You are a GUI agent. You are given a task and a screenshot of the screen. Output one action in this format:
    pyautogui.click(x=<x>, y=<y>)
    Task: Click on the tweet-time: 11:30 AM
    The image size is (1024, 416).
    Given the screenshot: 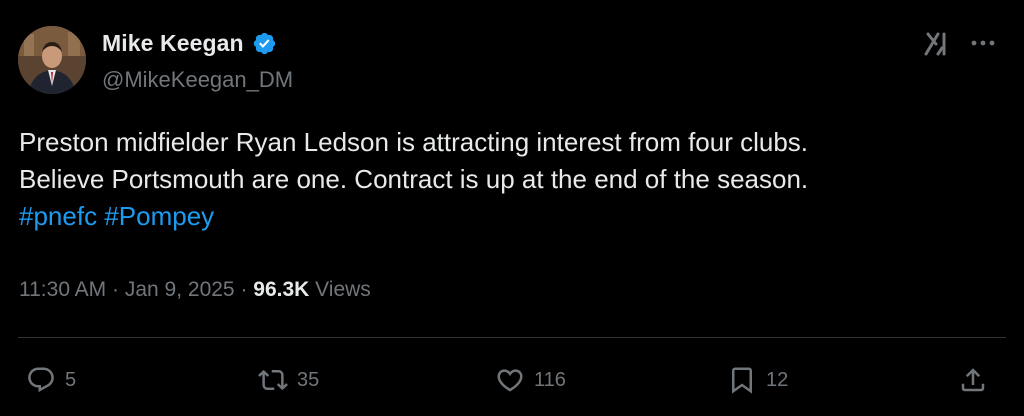 What is the action you would take?
    pyautogui.click(x=62, y=289)
    